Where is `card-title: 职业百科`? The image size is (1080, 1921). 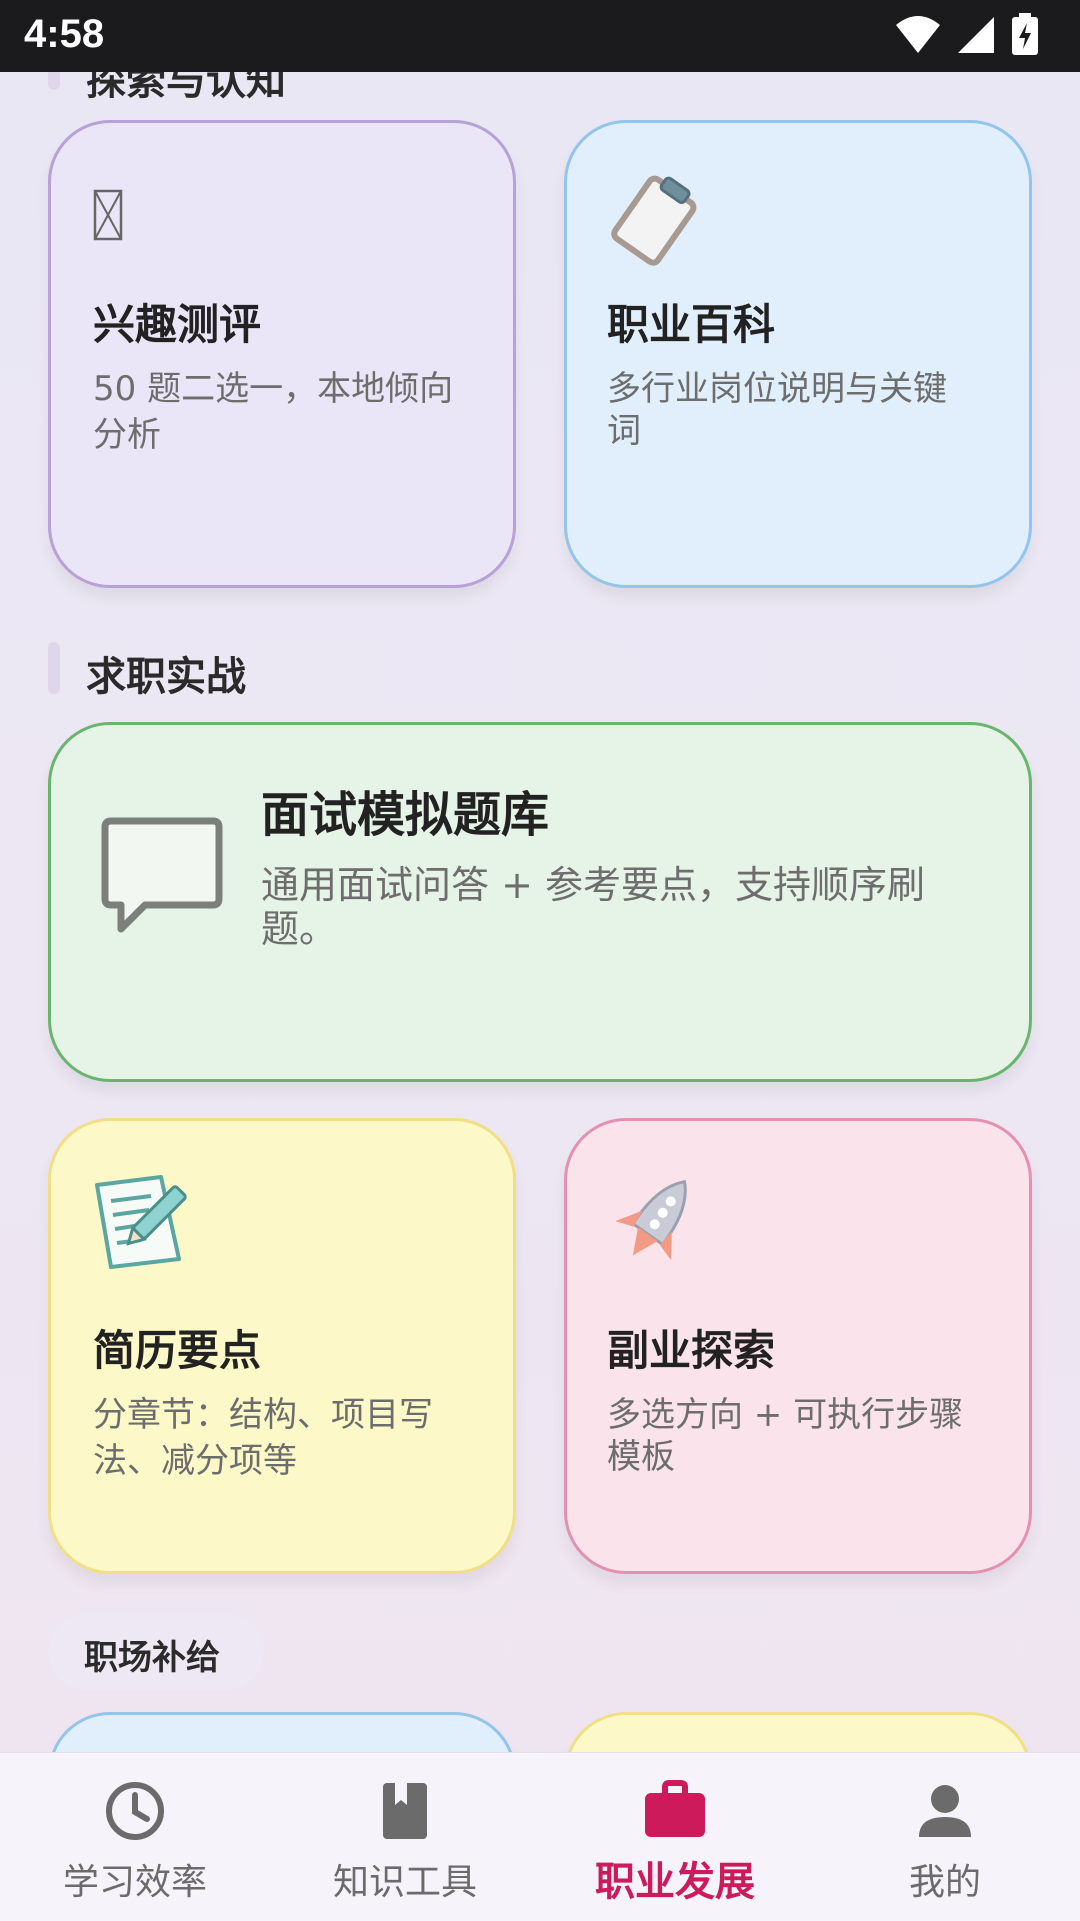
card-title: 职业百科 is located at coordinates (691, 324).